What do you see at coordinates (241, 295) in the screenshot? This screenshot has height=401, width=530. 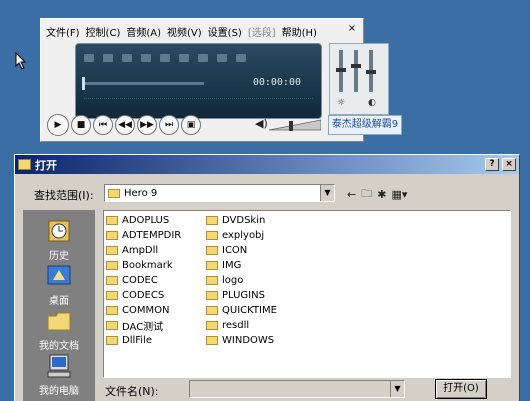 I see `folder-item: PLUGINS` at bounding box center [241, 295].